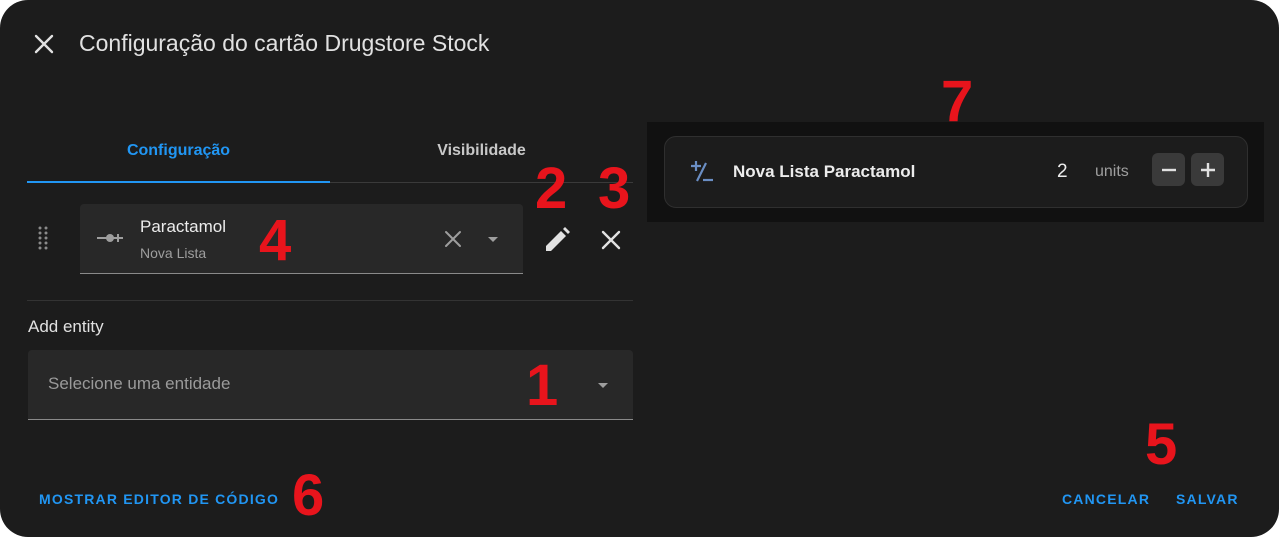 This screenshot has width=1279, height=537. I want to click on drag-handle, so click(43, 238).